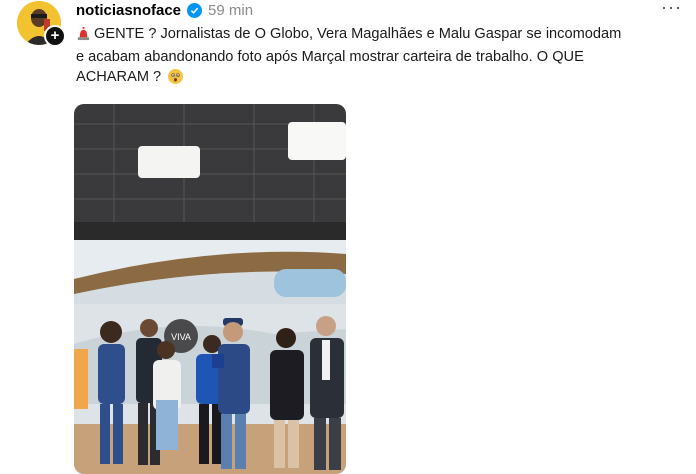 Image resolution: width=696 pixels, height=474 pixels. I want to click on plus-icon: +, so click(55, 36).